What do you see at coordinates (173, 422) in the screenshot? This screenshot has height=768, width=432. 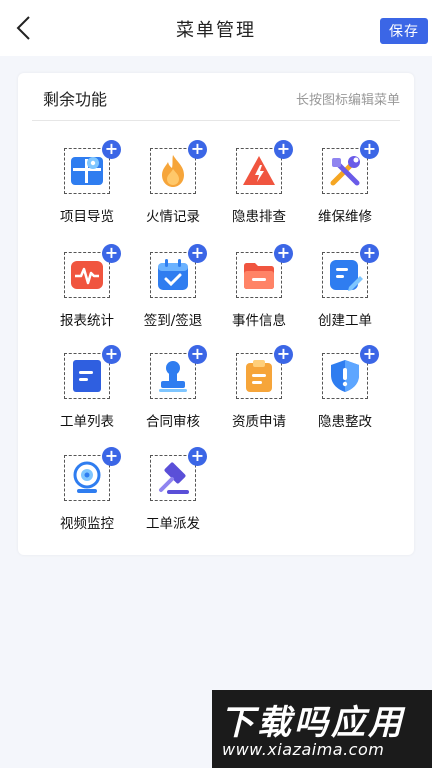 I see `feature-label: 合同审核` at bounding box center [173, 422].